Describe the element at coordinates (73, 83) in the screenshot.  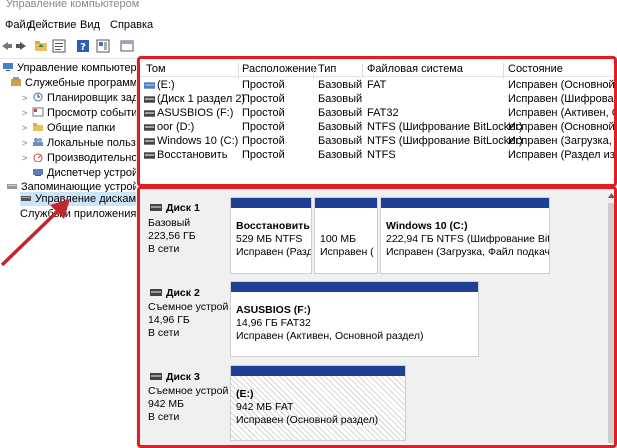
I see `tree-system-tools: Служебные программы` at that location.